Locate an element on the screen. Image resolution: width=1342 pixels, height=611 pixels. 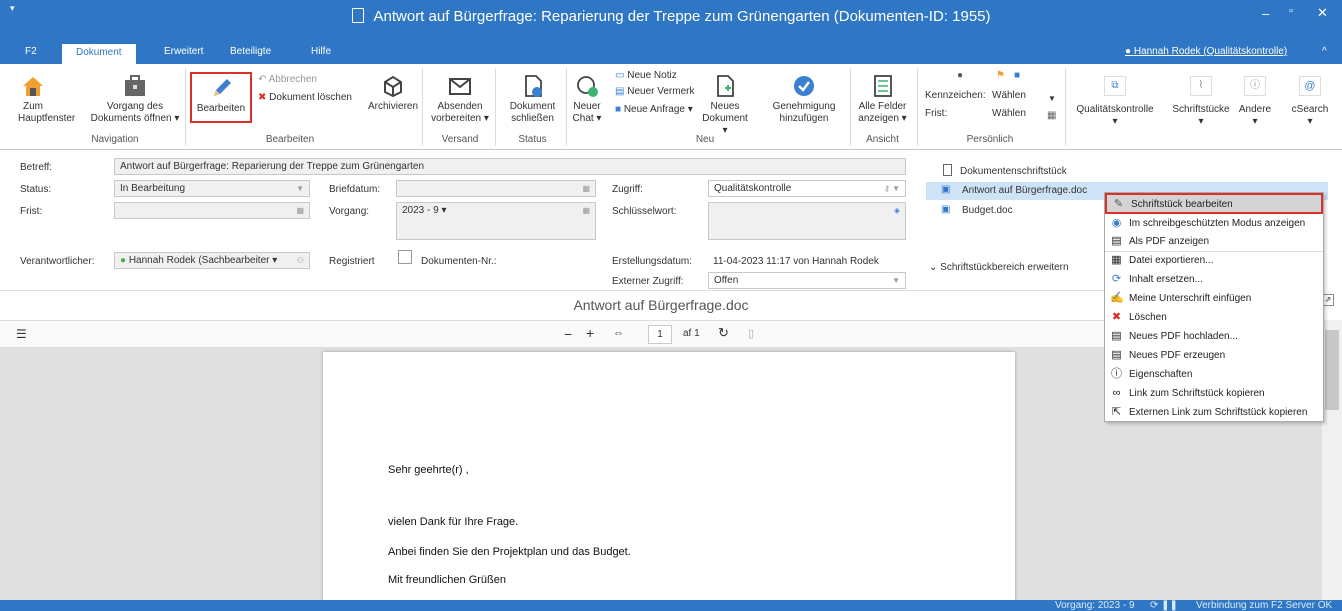
zoom-in-button: + is located at coordinates (590, 333).